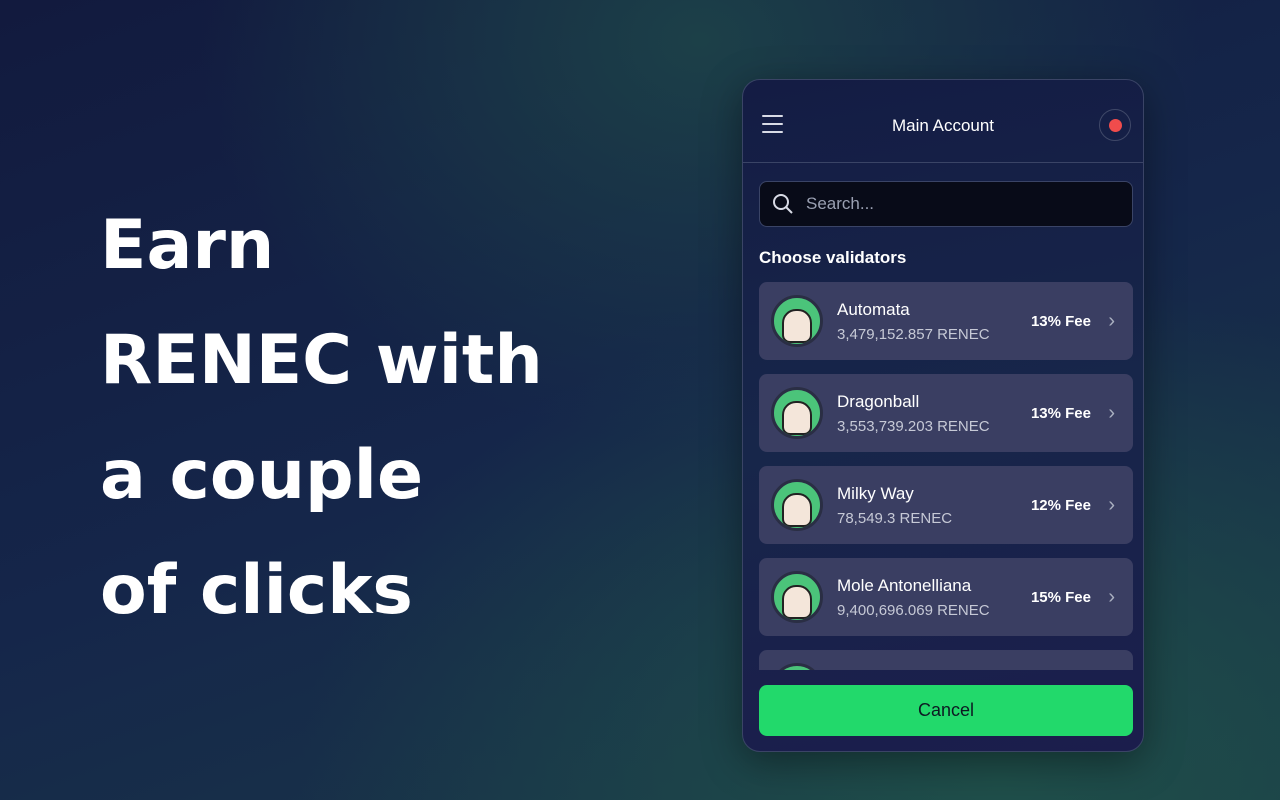 The height and width of the screenshot is (800, 1280). I want to click on validator-name: Automata, so click(873, 309).